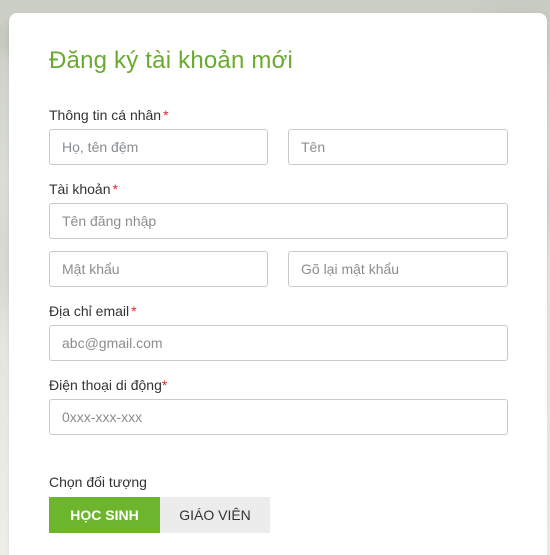 The image size is (550, 555). Describe the element at coordinates (158, 147) in the screenshot. I see `last-name-input` at that location.